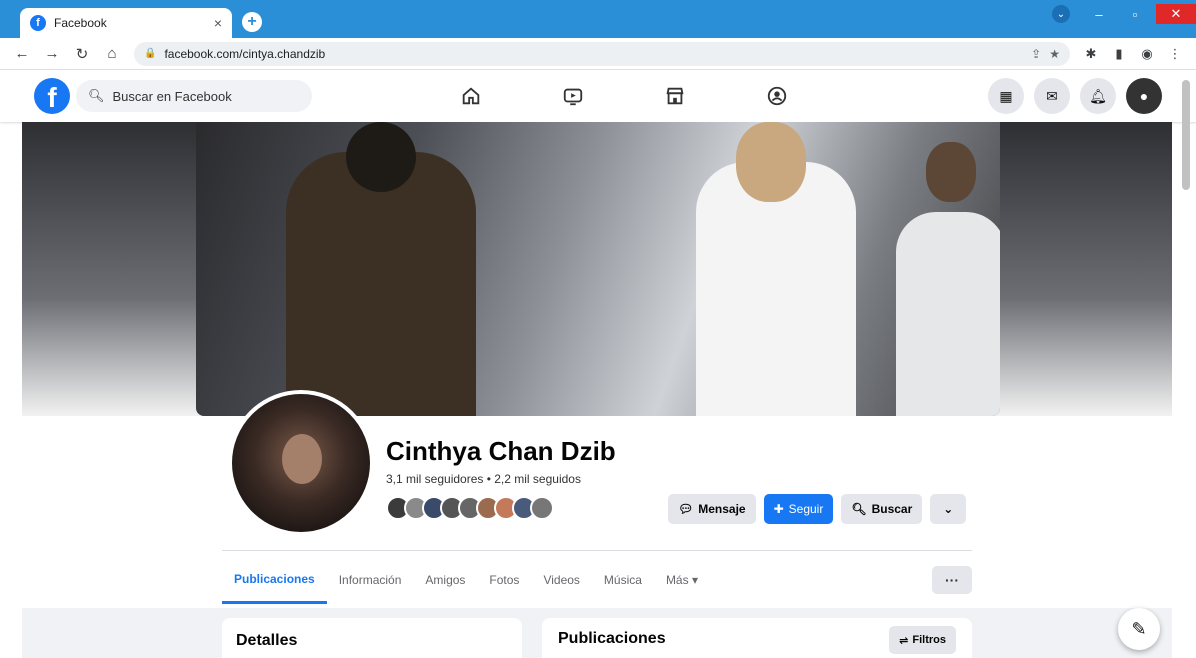 Image resolution: width=1196 pixels, height=658 pixels. I want to click on groups-icon, so click(777, 96).